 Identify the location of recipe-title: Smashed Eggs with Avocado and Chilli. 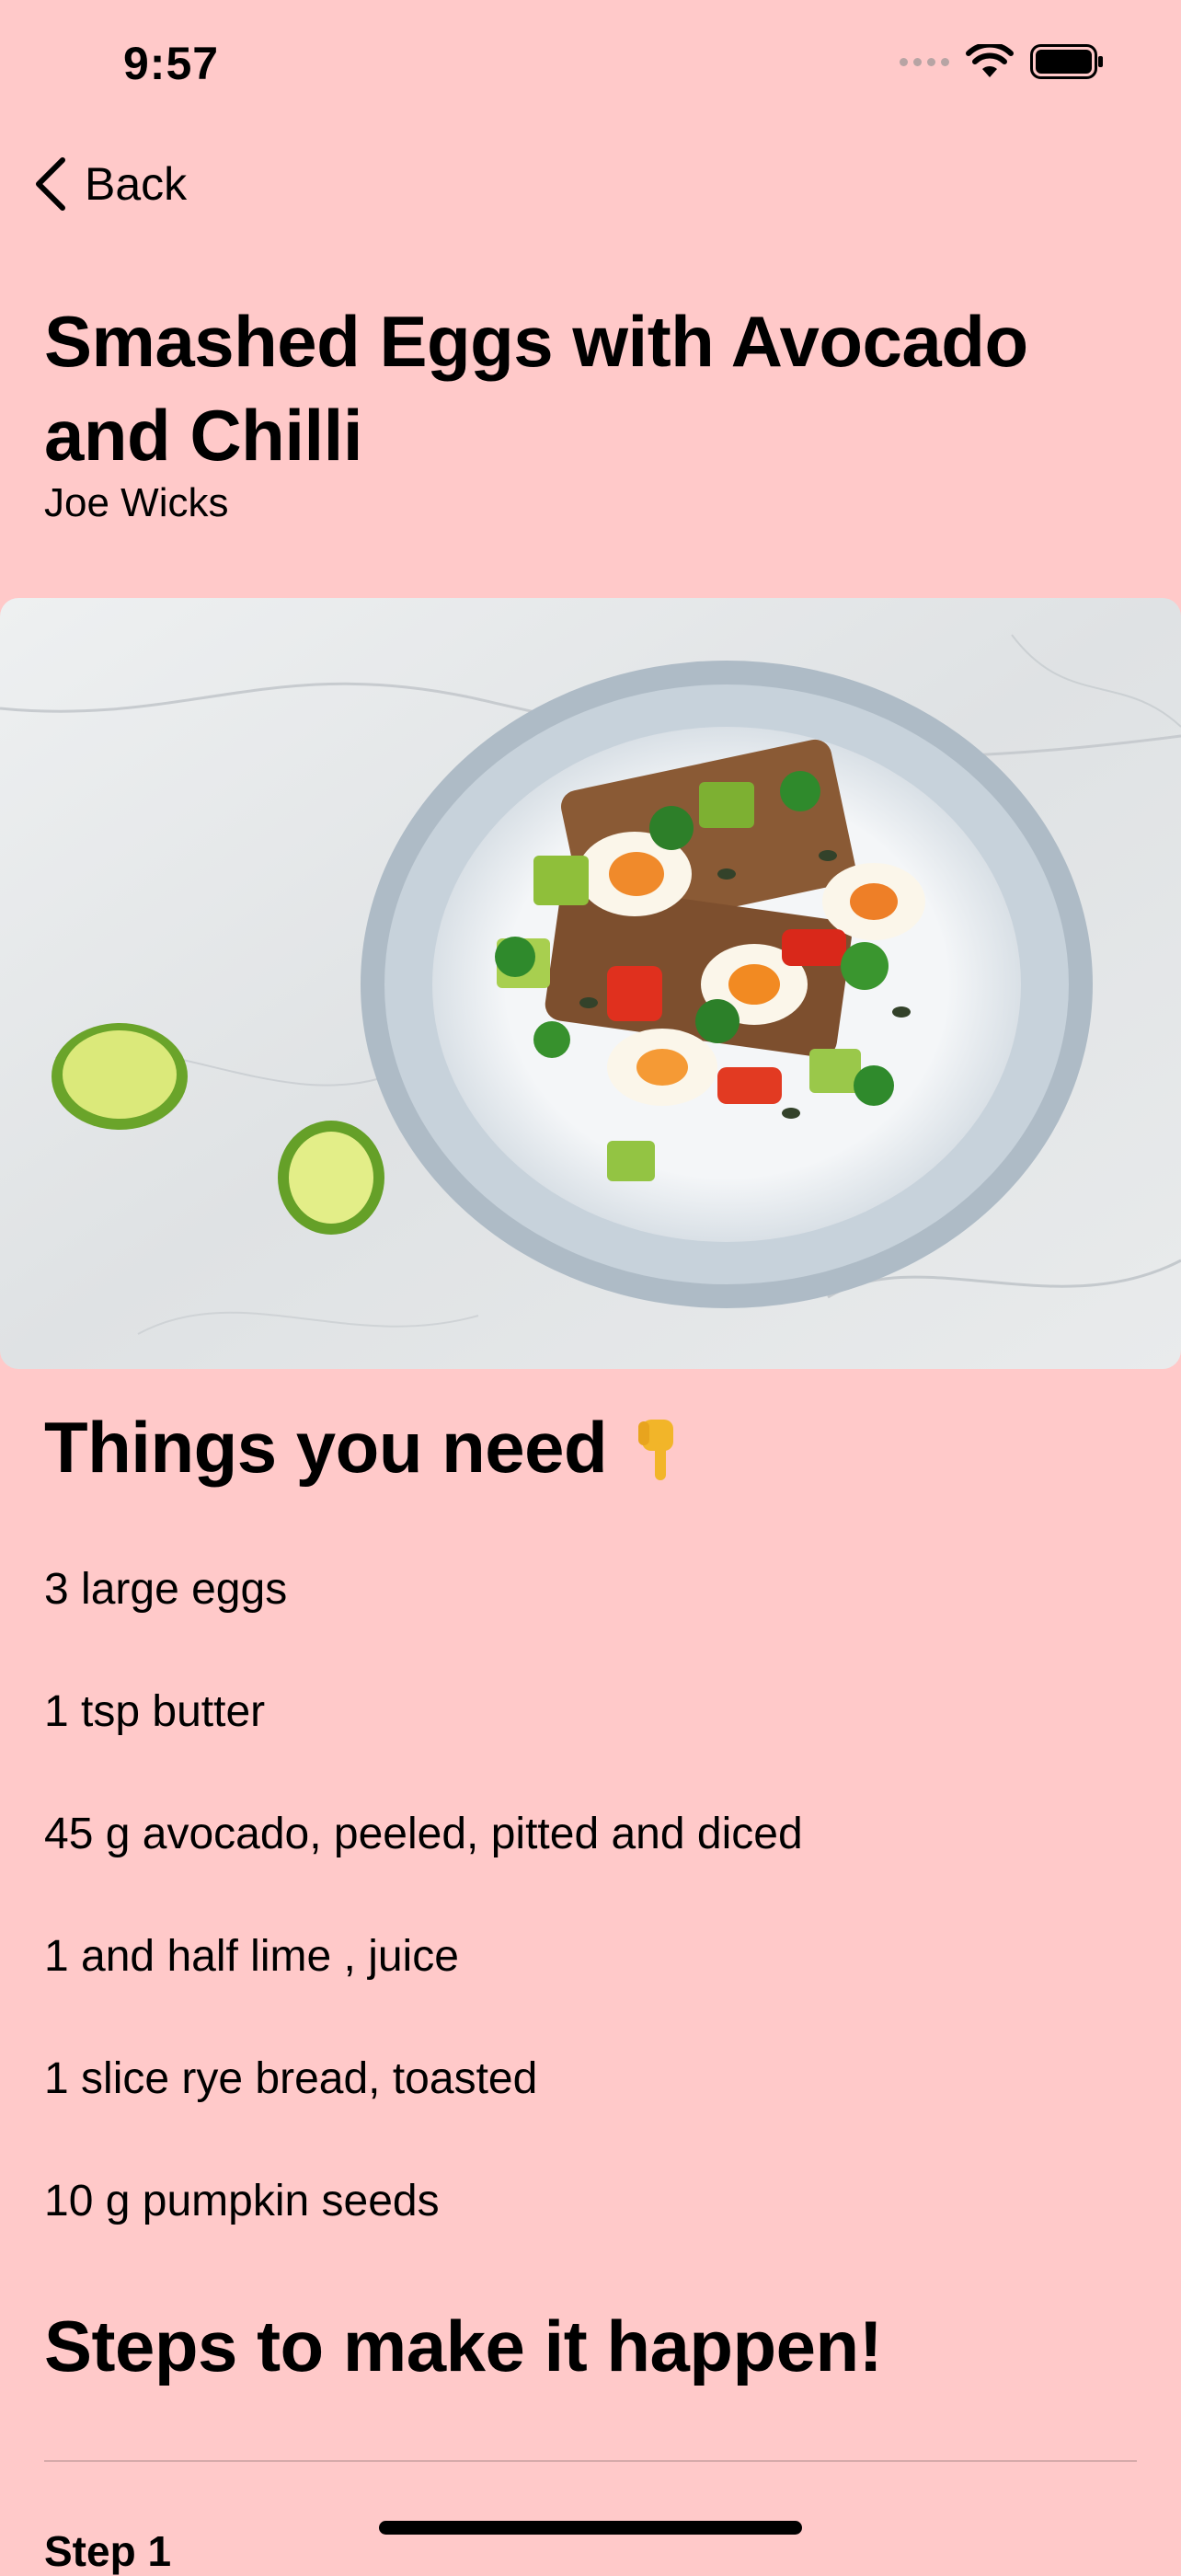
(536, 388).